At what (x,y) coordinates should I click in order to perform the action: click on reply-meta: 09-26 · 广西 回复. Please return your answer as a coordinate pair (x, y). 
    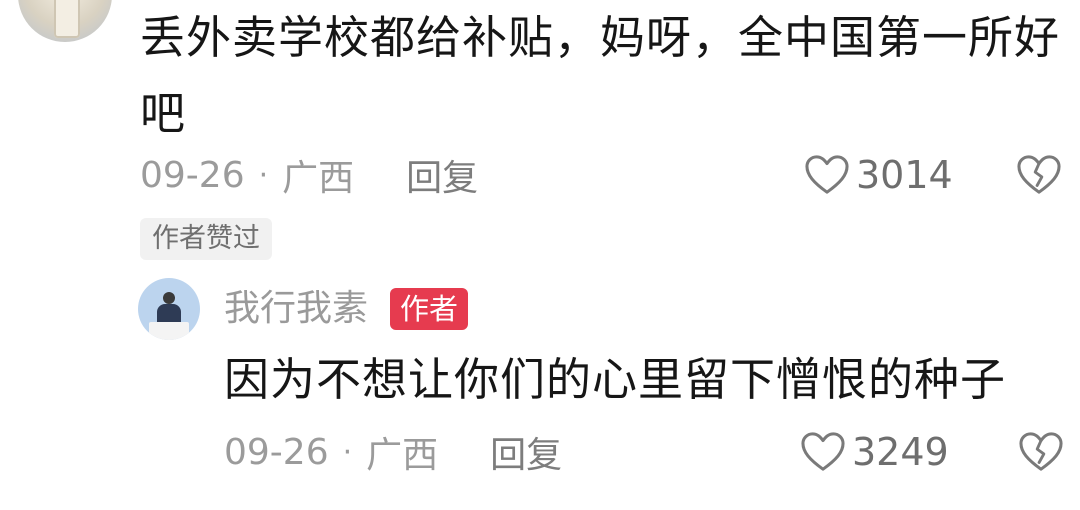
    Looking at the image, I should click on (393, 452).